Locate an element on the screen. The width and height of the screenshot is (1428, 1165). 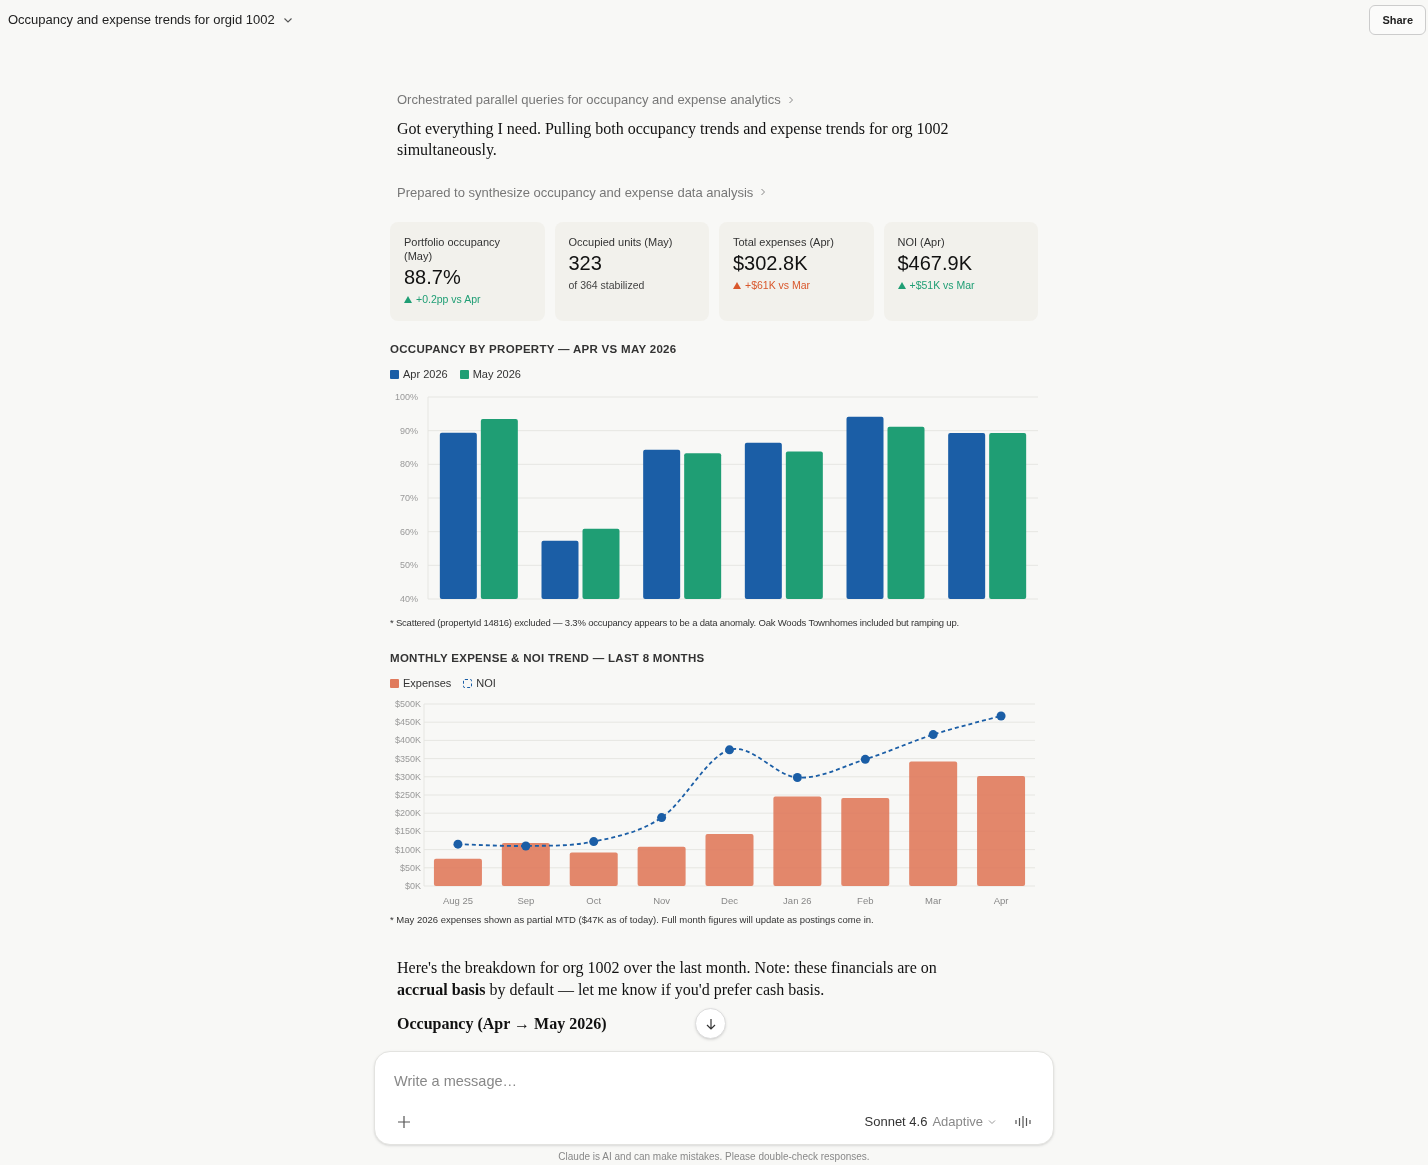
axis-tick-label: $100K is located at coordinates (407, 849).